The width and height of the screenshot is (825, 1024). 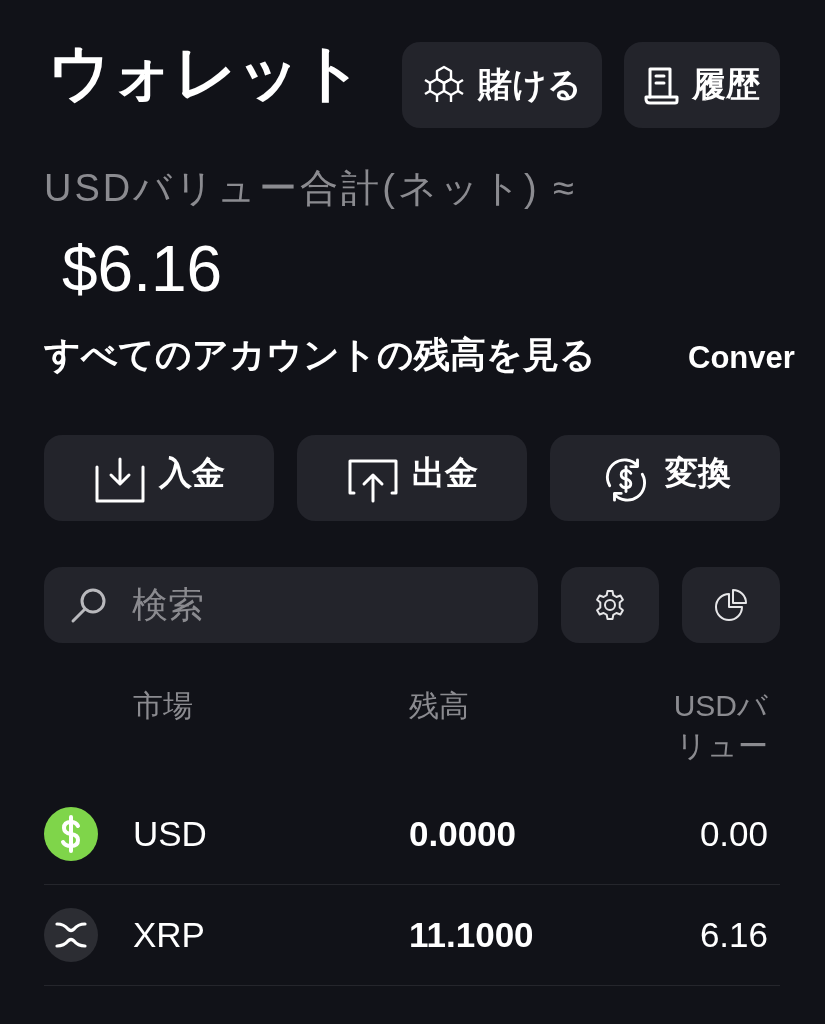 I want to click on balance-cell-text: 0.0000, so click(x=463, y=834).